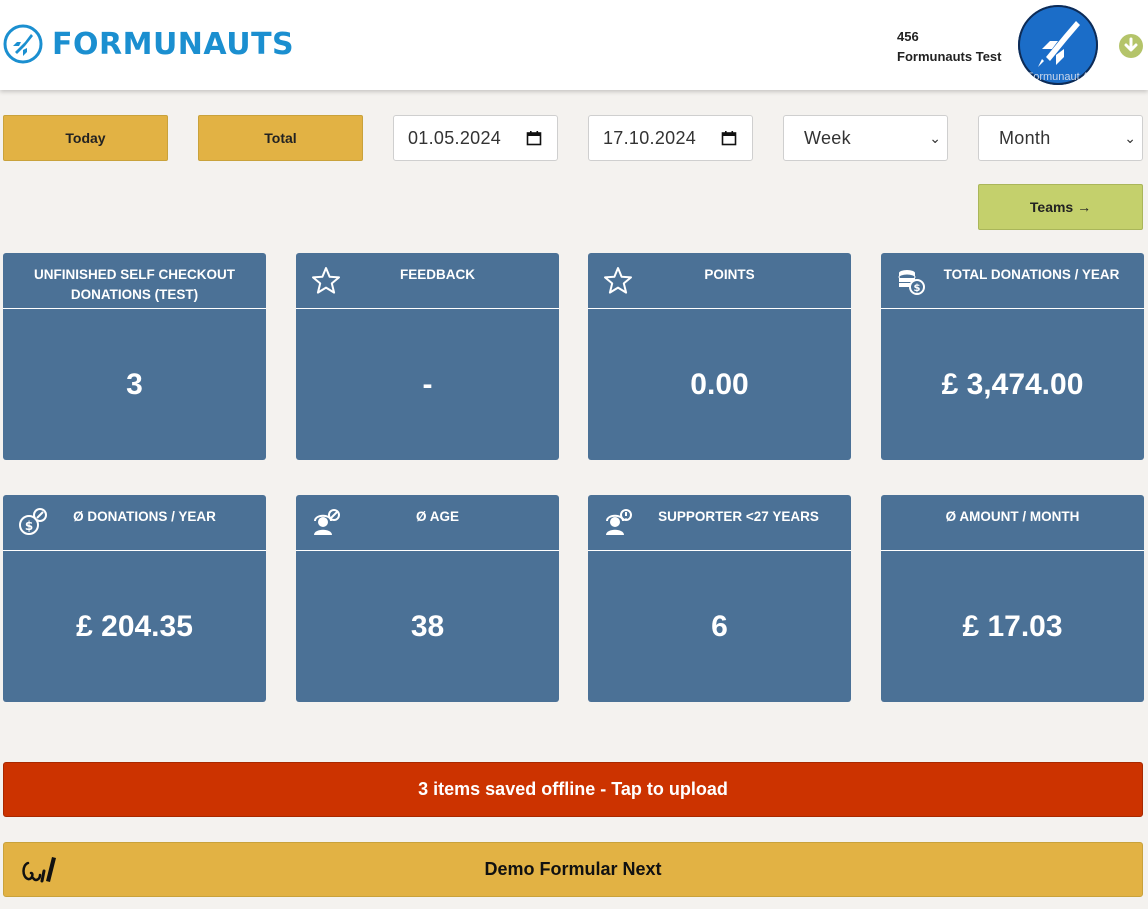 The width and height of the screenshot is (1148, 909). I want to click on form-button-label: Demo Formular Next, so click(573, 869).